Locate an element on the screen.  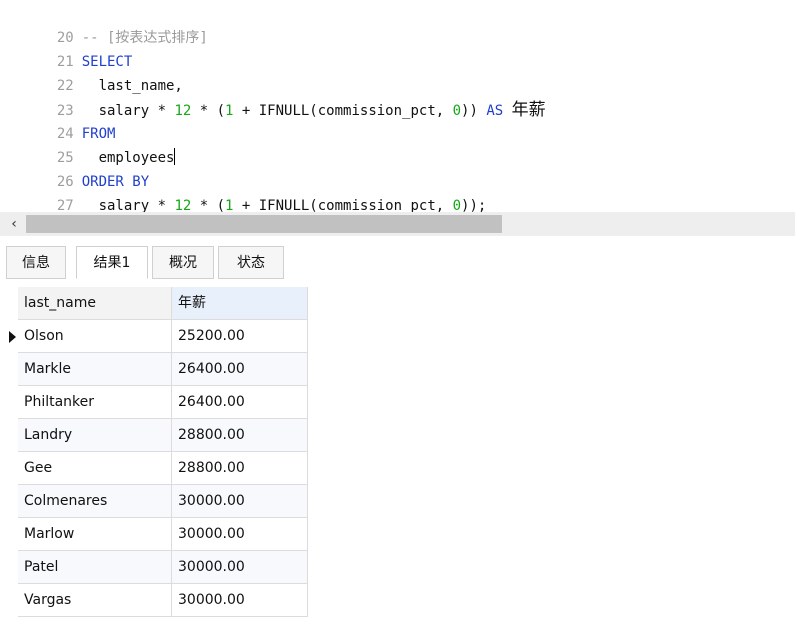
sql-text: )) is located at coordinates (474, 111).